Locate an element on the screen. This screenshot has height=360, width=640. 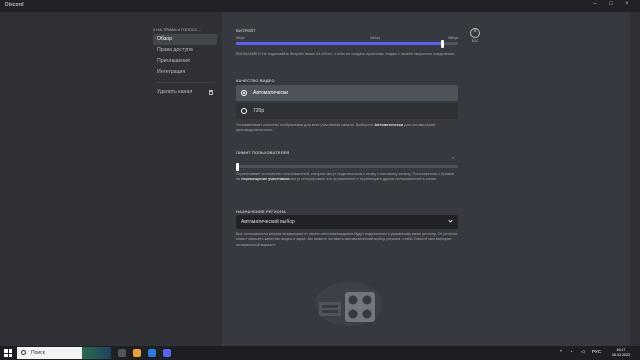
bitrate-slider-fill is located at coordinates (339, 43).